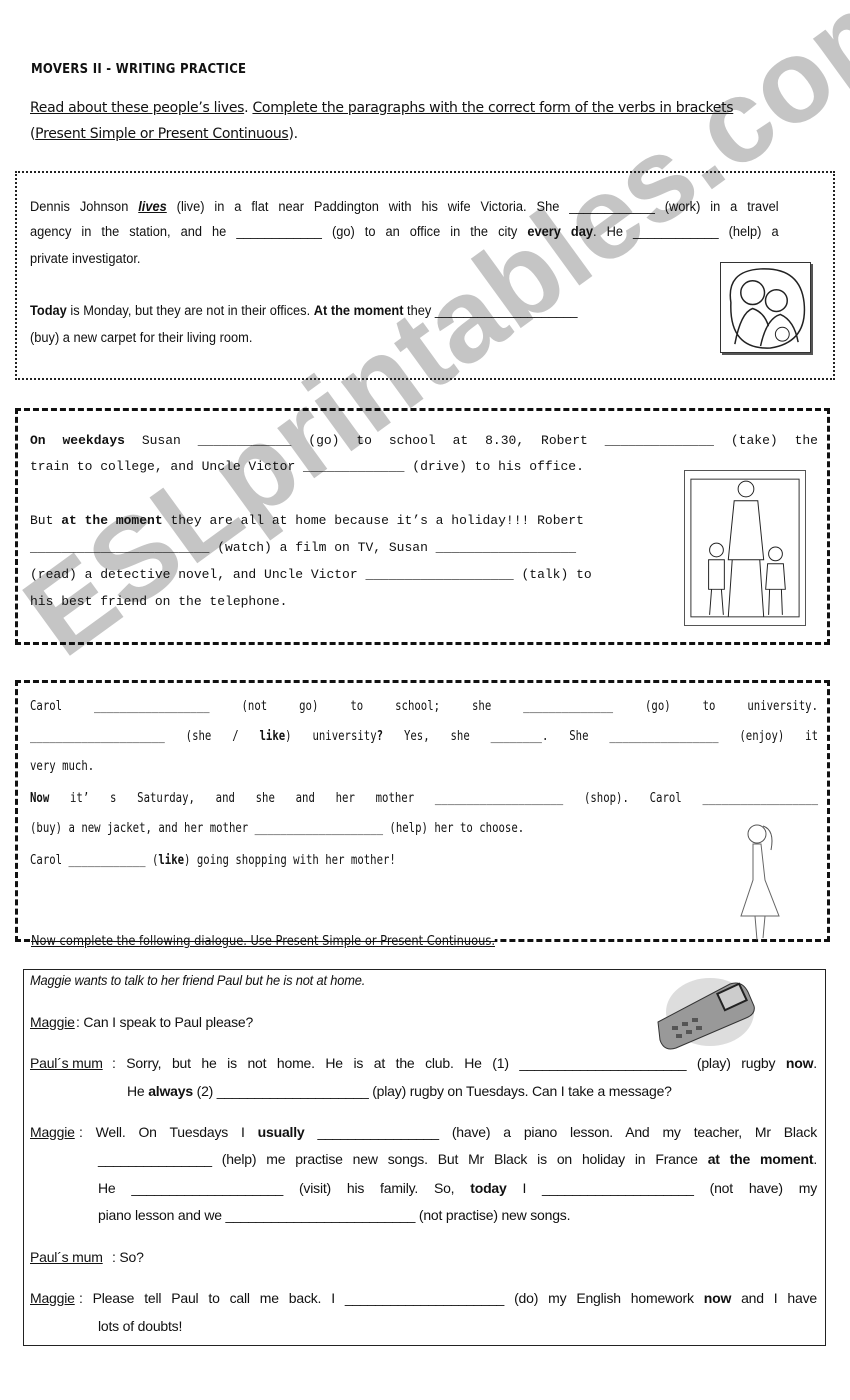 The width and height of the screenshot is (850, 1400). Describe the element at coordinates (686, 231) in the screenshot. I see `answer-blank-text: . He ____________ (help) a` at that location.